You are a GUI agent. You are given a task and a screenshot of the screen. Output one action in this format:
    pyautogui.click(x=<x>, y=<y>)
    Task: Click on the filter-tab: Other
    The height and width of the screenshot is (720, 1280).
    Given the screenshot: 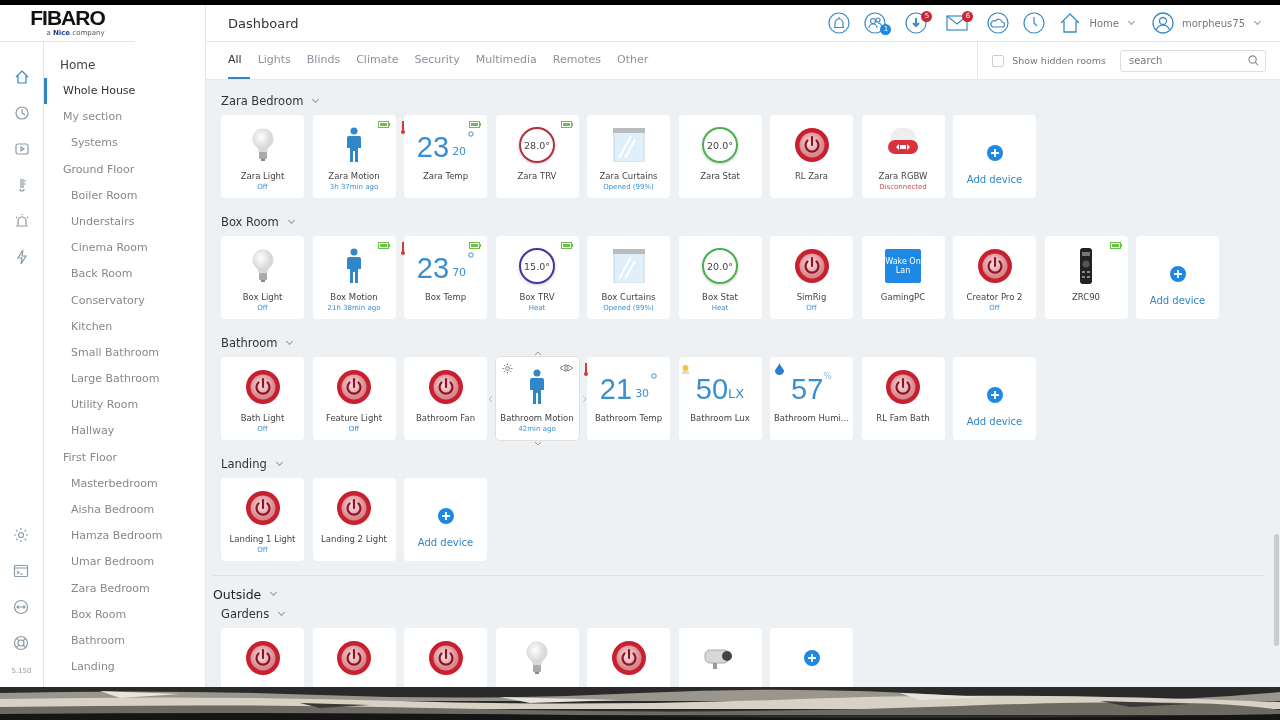 What is the action you would take?
    pyautogui.click(x=633, y=60)
    